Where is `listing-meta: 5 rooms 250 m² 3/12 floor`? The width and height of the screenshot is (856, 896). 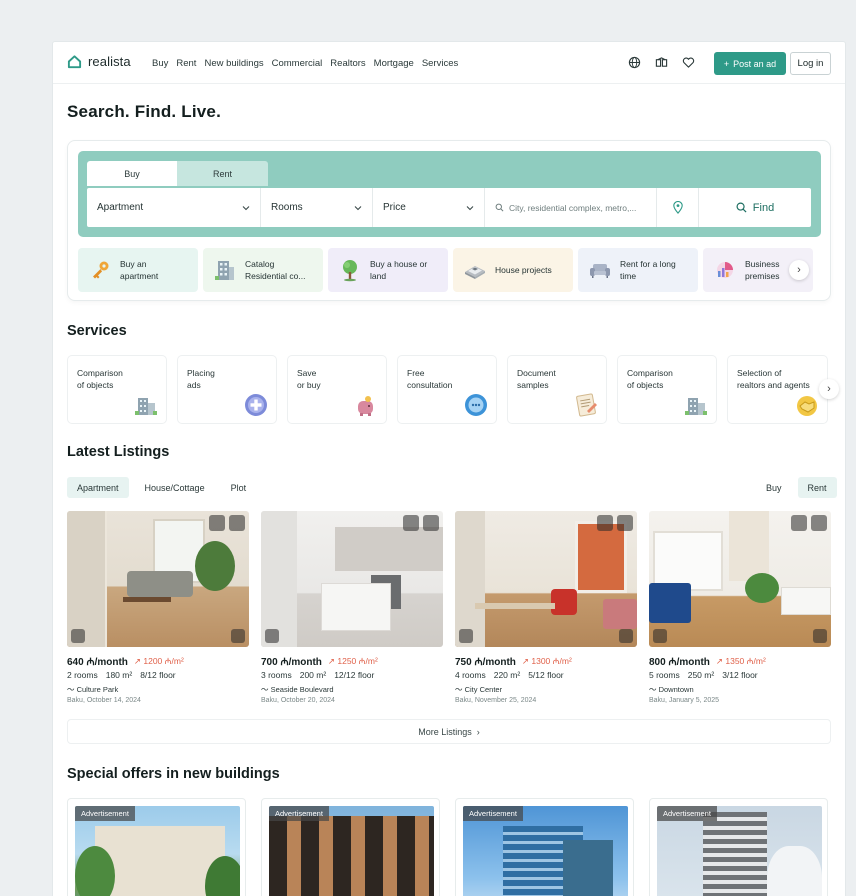 listing-meta: 5 rooms 250 m² 3/12 floor is located at coordinates (703, 675).